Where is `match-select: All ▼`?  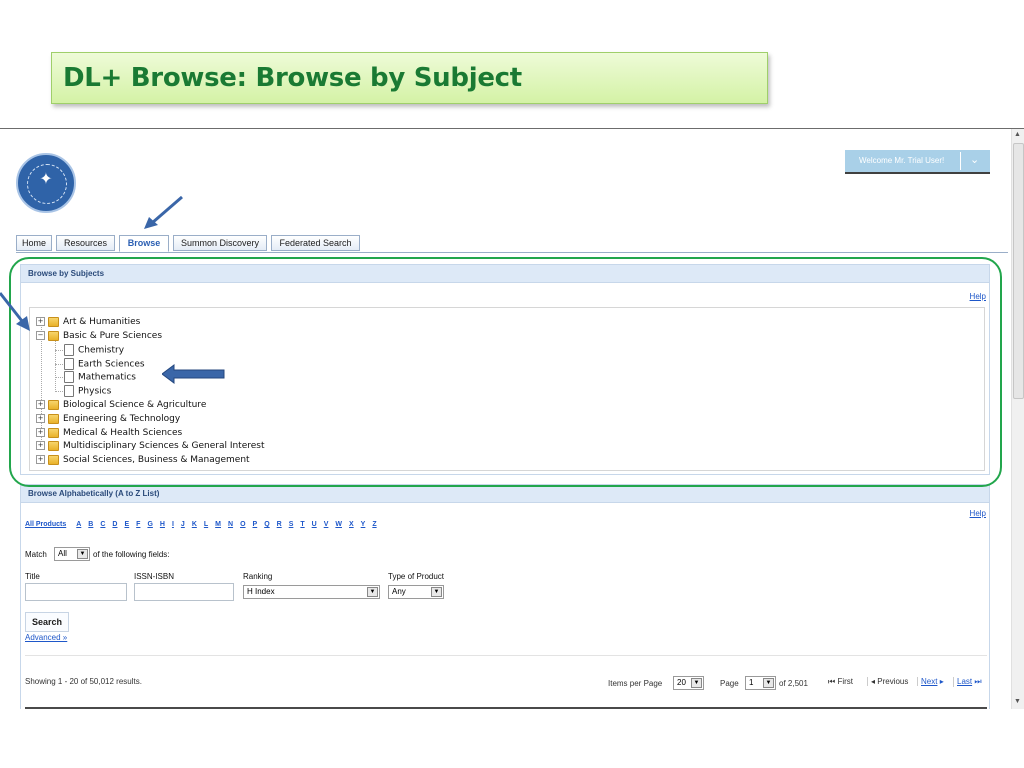
match-select: All ▼ is located at coordinates (72, 554).